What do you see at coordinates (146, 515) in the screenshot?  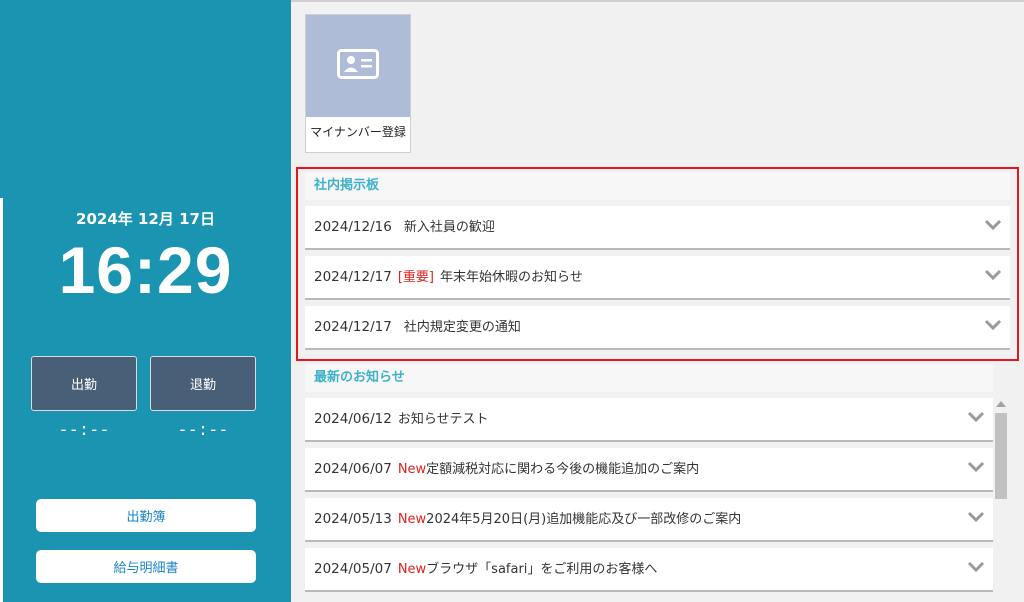 I see `attendance-book-button: 出勤簿` at bounding box center [146, 515].